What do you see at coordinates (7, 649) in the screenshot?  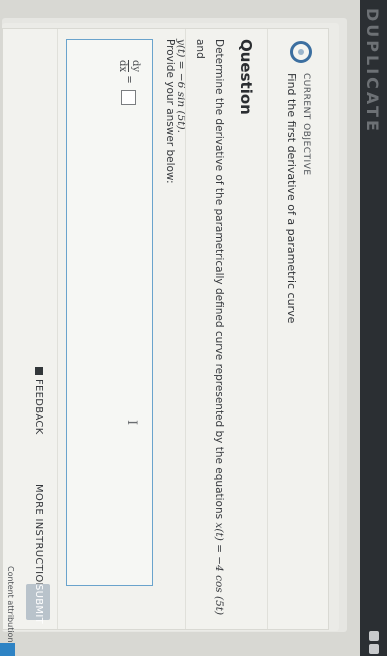 I see `help-tab` at bounding box center [7, 649].